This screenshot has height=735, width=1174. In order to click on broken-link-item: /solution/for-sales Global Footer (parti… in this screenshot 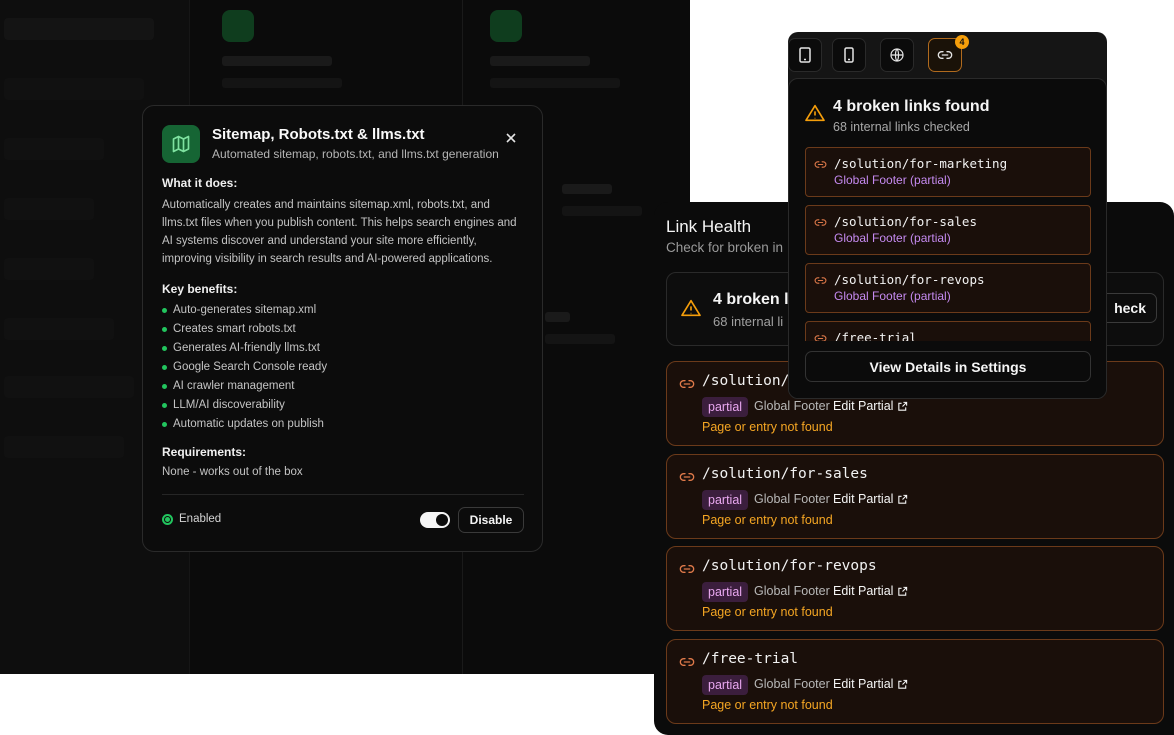, I will do `click(948, 230)`.